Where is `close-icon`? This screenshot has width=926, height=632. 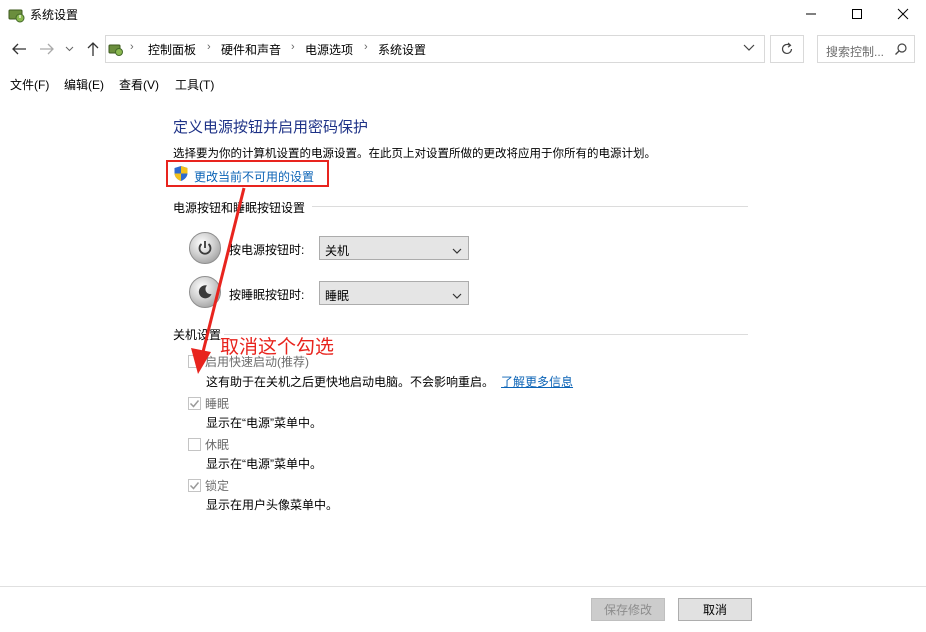 close-icon is located at coordinates (903, 14).